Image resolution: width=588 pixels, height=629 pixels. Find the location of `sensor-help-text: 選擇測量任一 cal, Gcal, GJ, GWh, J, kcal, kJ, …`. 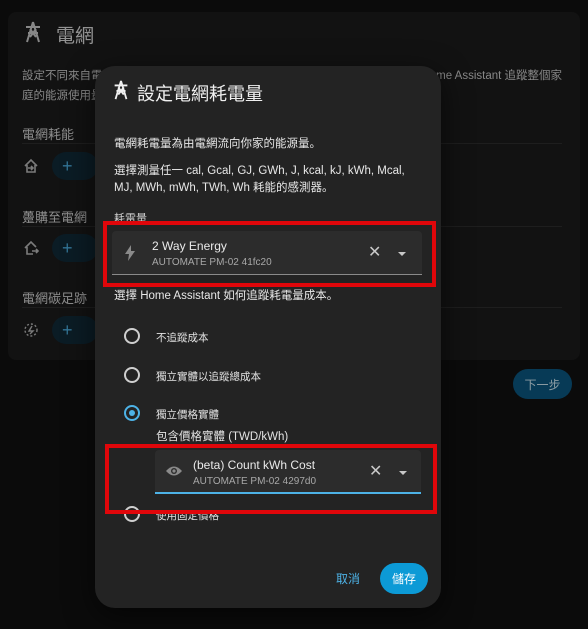

sensor-help-text: 選擇測量任一 cal, Gcal, GJ, GWh, J, kcal, kJ, … is located at coordinates (259, 179).